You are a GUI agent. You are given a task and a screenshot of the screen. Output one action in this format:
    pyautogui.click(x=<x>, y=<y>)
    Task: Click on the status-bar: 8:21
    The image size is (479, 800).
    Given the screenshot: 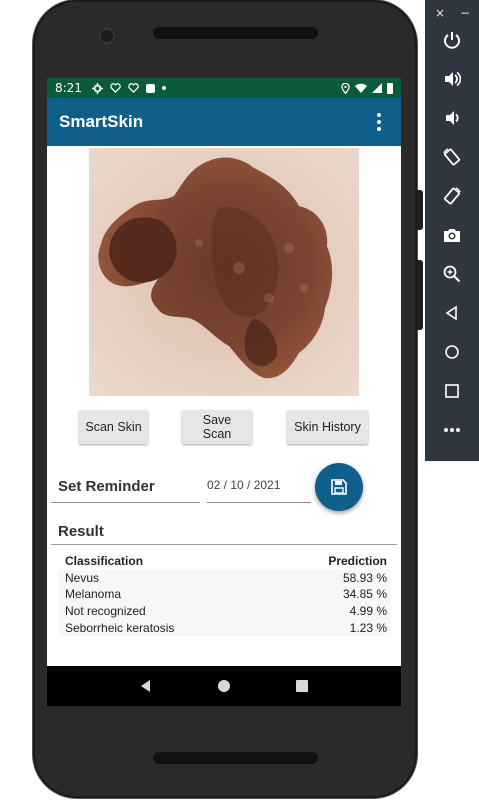 What is the action you would take?
    pyautogui.click(x=224, y=88)
    